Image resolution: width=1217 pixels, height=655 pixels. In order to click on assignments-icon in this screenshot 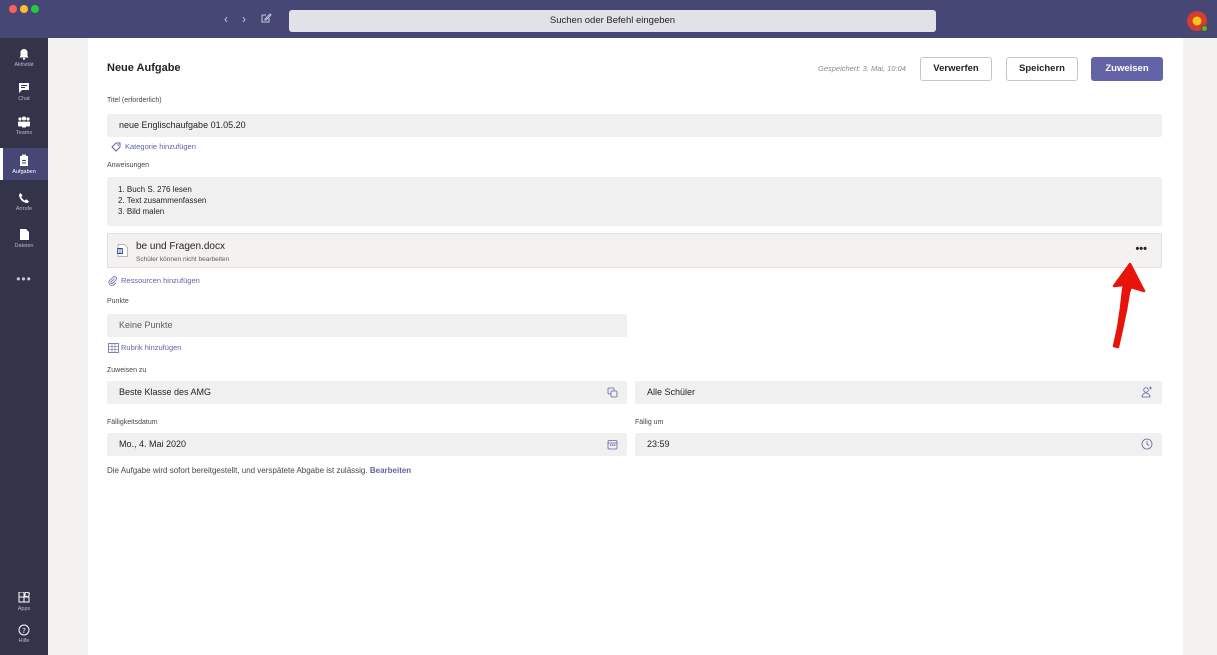, I will do `click(24, 160)`.